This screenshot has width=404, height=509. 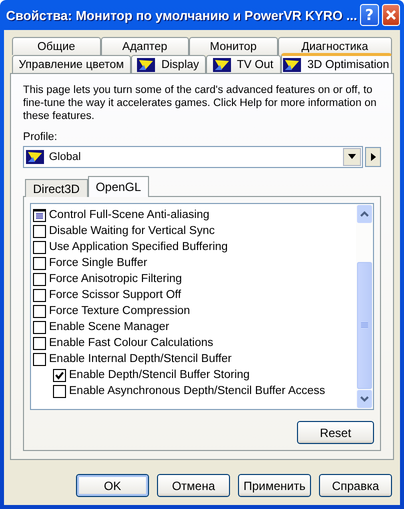 What do you see at coordinates (364, 399) in the screenshot?
I see `scroll-down-icon` at bounding box center [364, 399].